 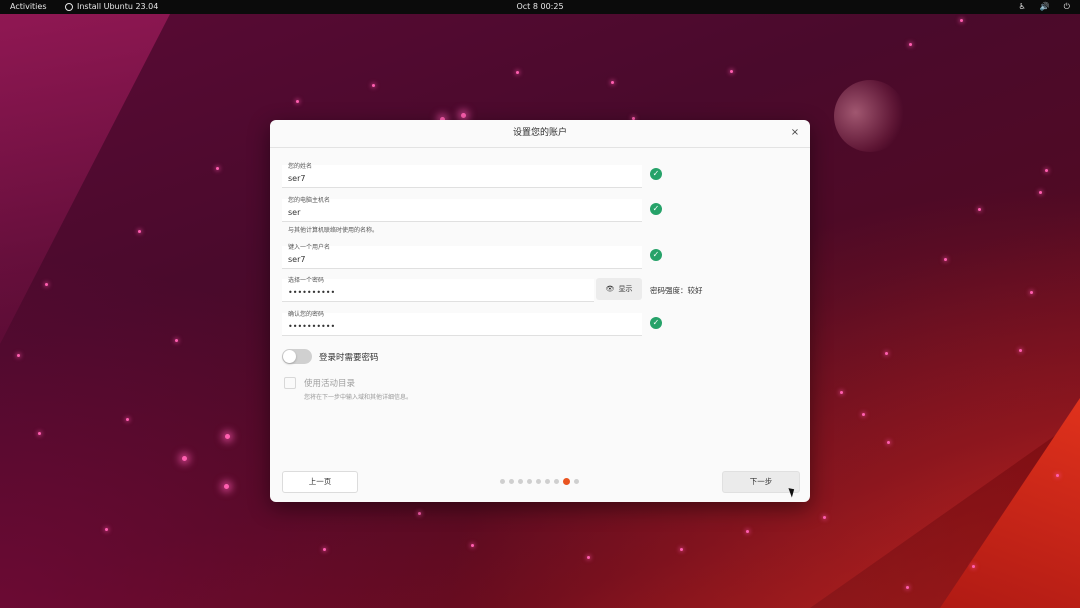 I want to click on name-check-circle-icon: ✓, so click(x=656, y=174).